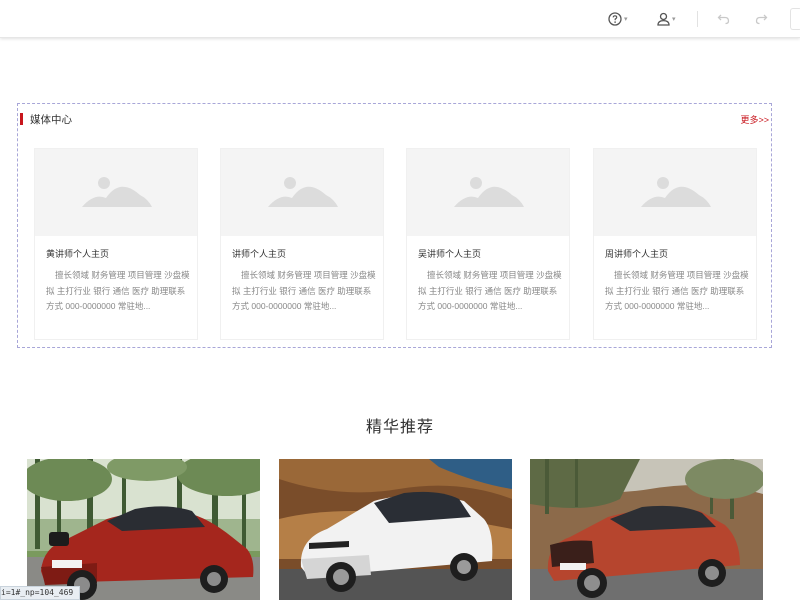 This screenshot has width=800, height=600. What do you see at coordinates (78, 254) in the screenshot?
I see `card-title: 黄讲师个人主页` at bounding box center [78, 254].